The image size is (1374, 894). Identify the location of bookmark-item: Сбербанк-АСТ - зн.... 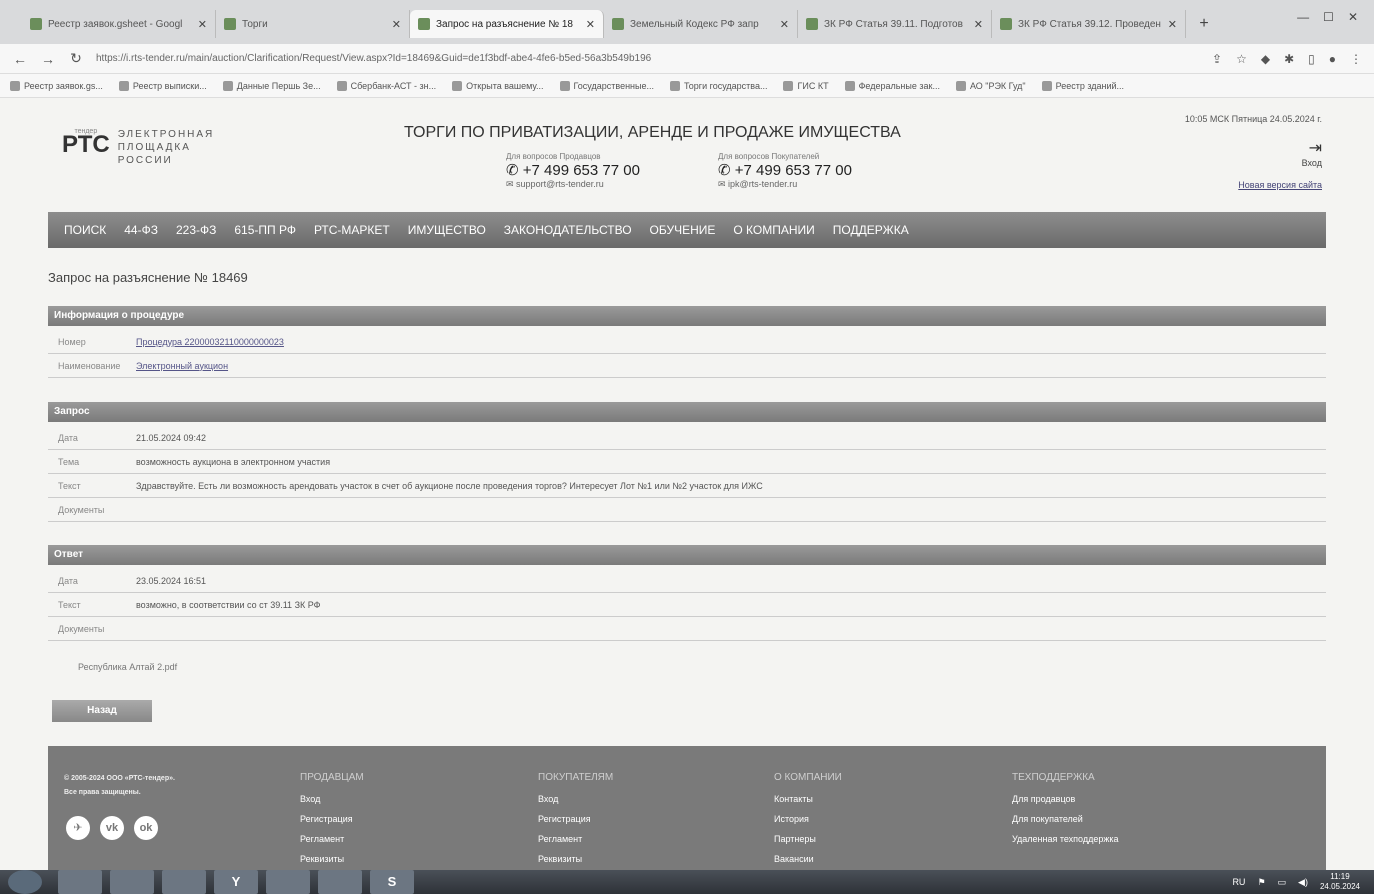
(386, 85).